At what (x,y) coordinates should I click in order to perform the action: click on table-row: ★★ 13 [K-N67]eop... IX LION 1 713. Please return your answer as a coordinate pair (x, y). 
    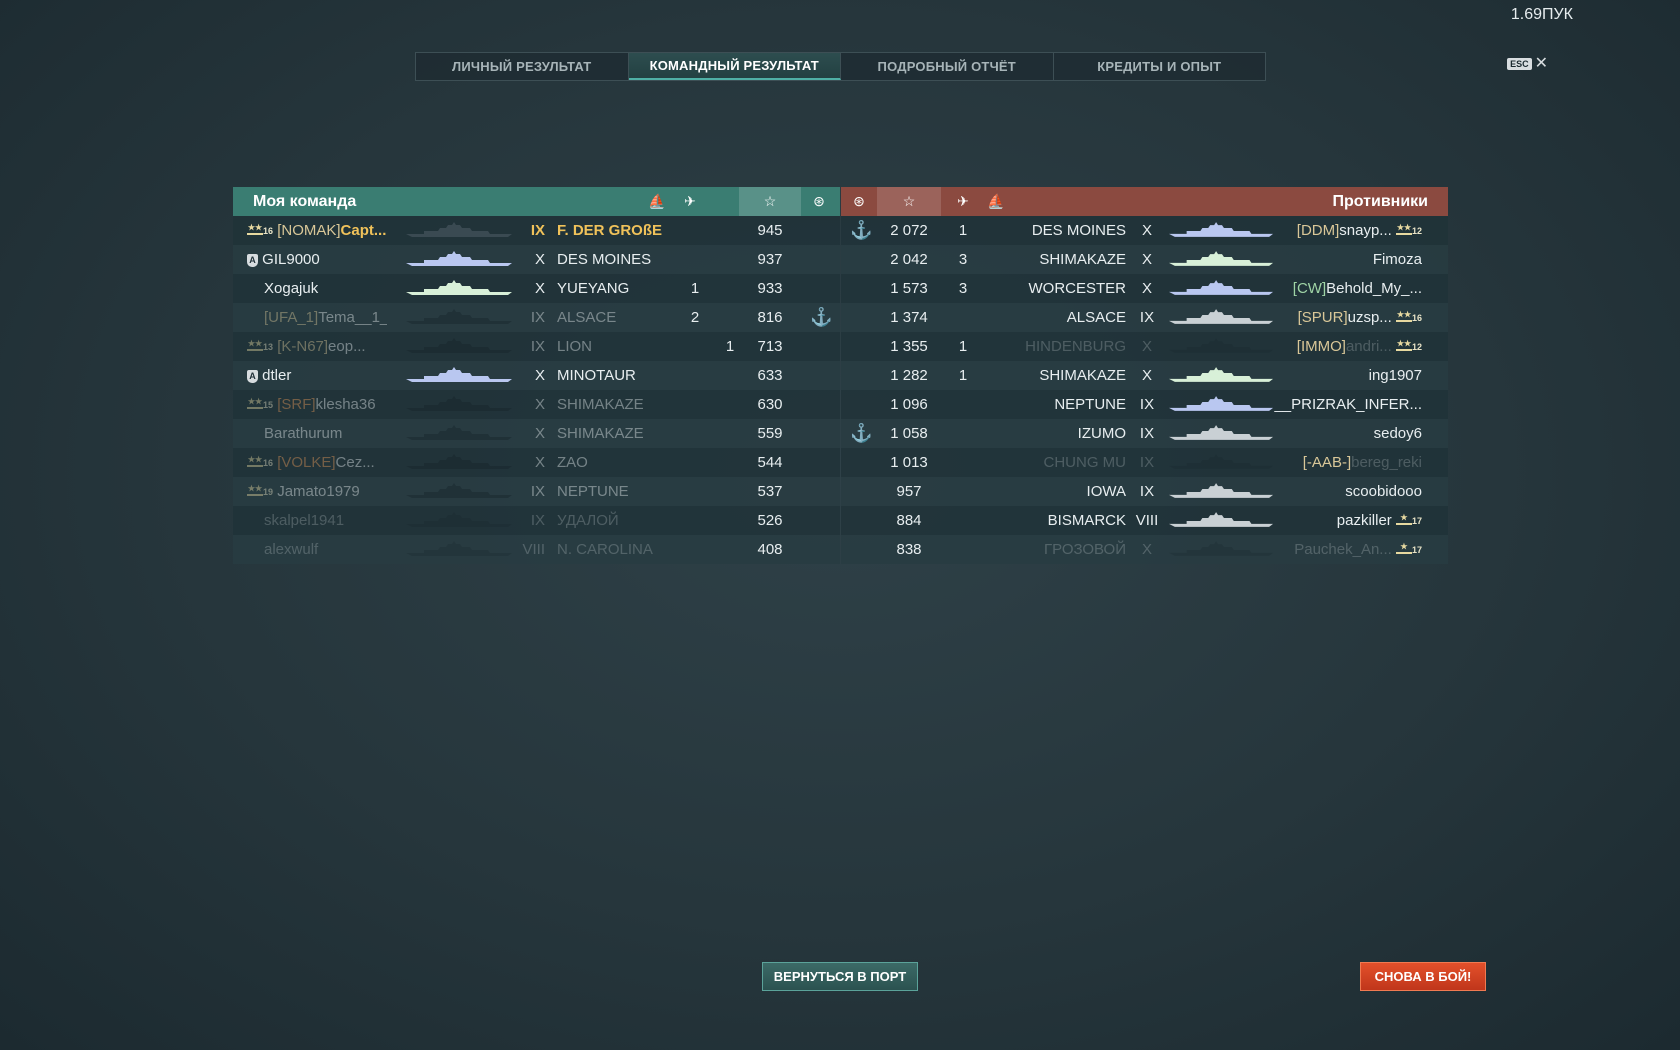
    Looking at the image, I should click on (536, 346).